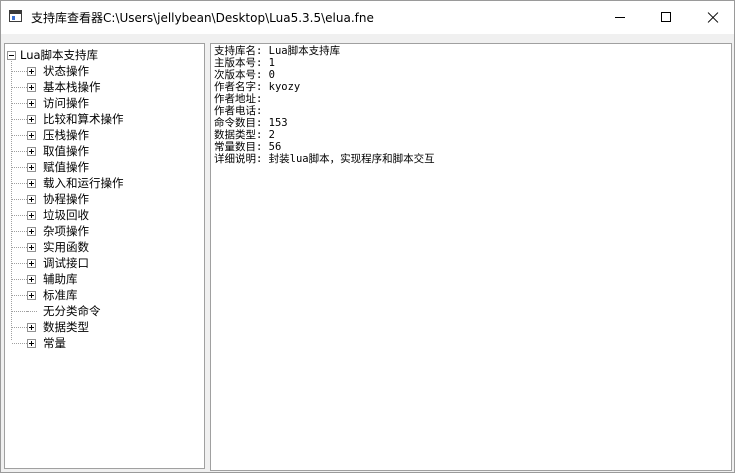 Image resolution: width=735 pixels, height=473 pixels. Describe the element at coordinates (248, 147) in the screenshot. I see `detail-line: 常量数目: 56` at that location.